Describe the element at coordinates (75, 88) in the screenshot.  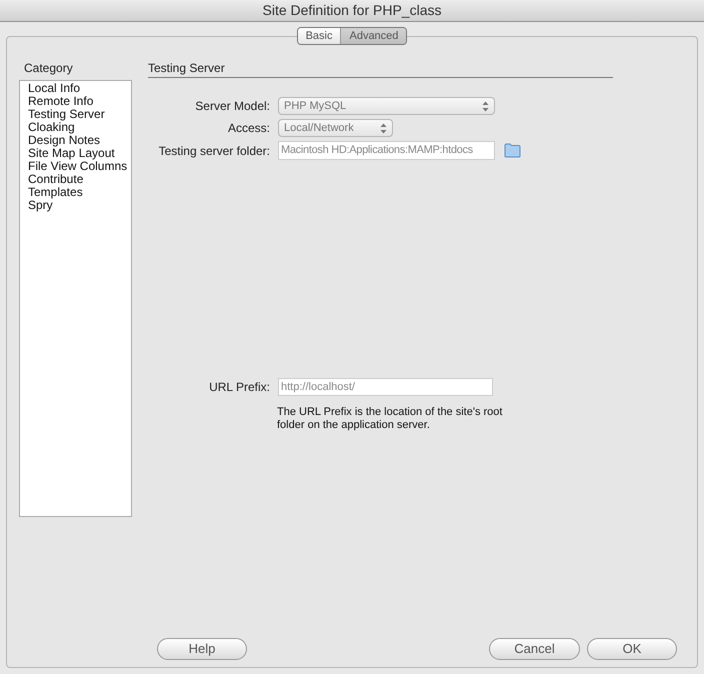
I see `category-item: Local Info` at that location.